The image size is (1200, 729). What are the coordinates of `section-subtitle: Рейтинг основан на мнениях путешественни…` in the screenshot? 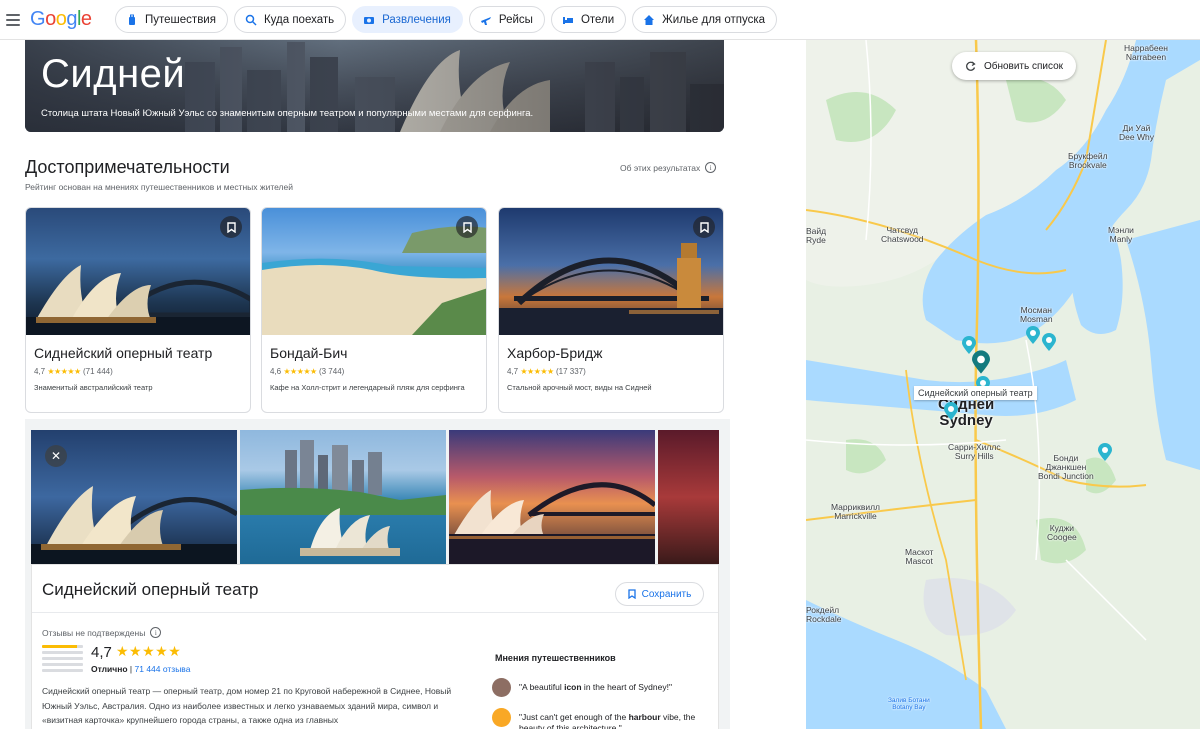 It's located at (159, 187).